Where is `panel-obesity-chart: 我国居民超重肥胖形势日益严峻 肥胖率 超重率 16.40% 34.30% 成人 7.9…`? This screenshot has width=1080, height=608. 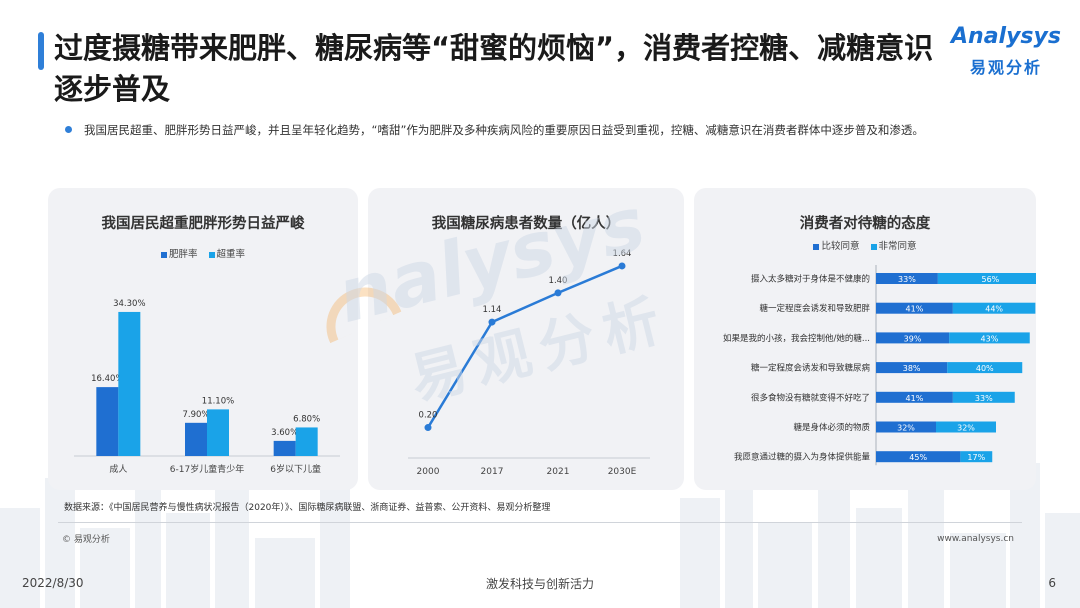 panel-obesity-chart: 我国居民超重肥胖形势日益严峻 肥胖率 超重率 16.40% 34.30% 成人 7.9… is located at coordinates (203, 339).